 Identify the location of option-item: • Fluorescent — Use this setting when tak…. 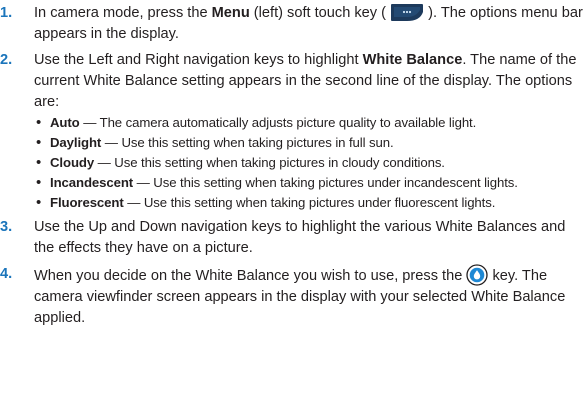
(309, 203).